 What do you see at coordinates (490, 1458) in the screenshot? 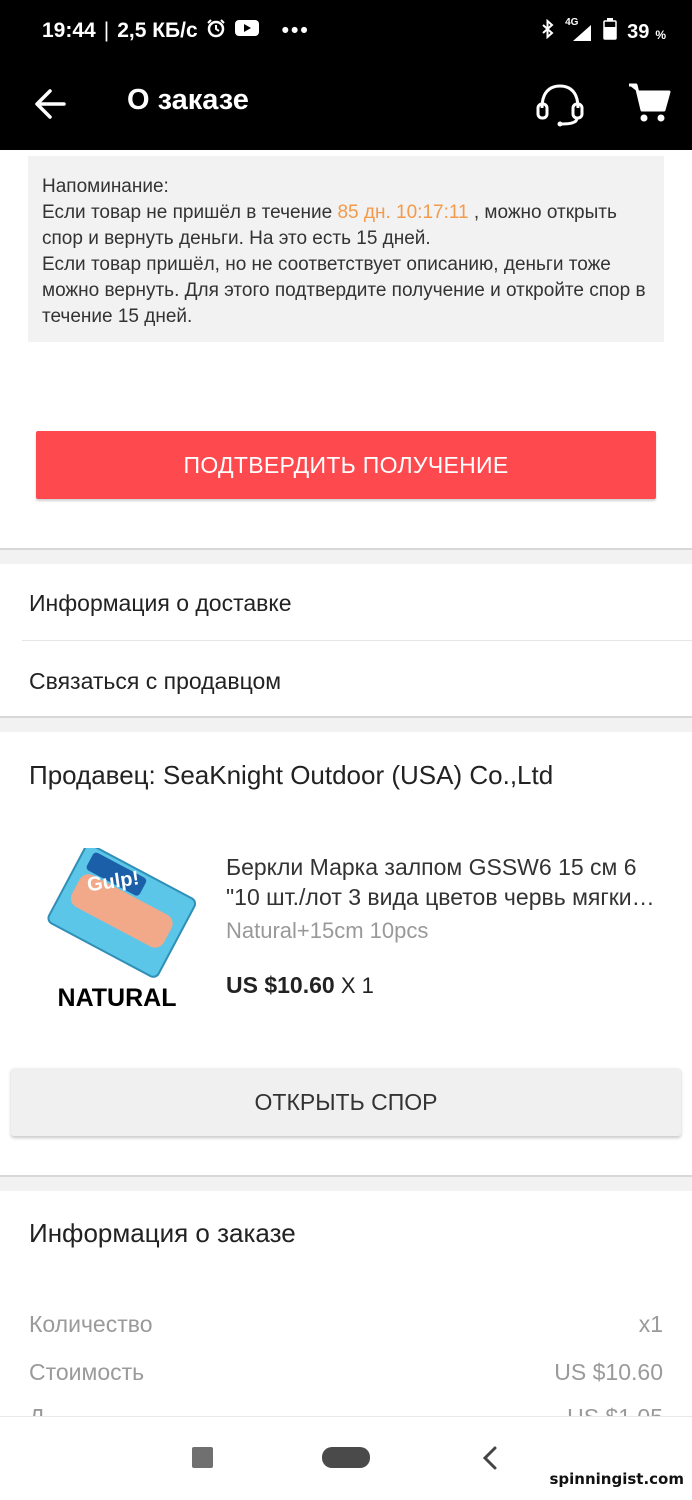
I see `nav-back-icon` at bounding box center [490, 1458].